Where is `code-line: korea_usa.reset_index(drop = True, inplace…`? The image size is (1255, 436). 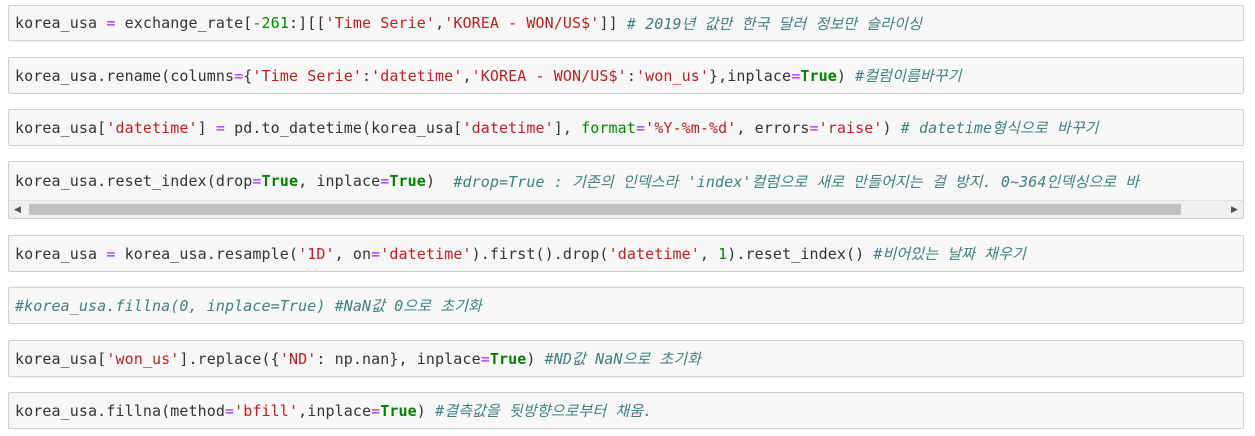 code-line: korea_usa.reset_index(drop = True, inplace… is located at coordinates (577, 181).